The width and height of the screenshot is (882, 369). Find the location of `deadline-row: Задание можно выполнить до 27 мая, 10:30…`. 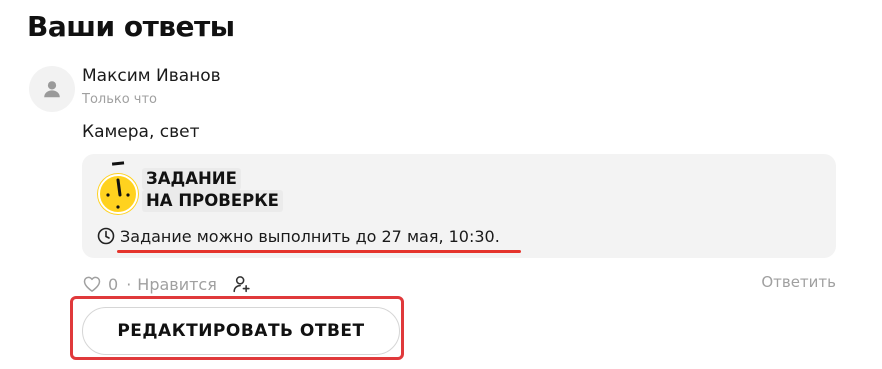

deadline-row: Задание можно выполнить до 27 мая, 10:30… is located at coordinates (298, 236).